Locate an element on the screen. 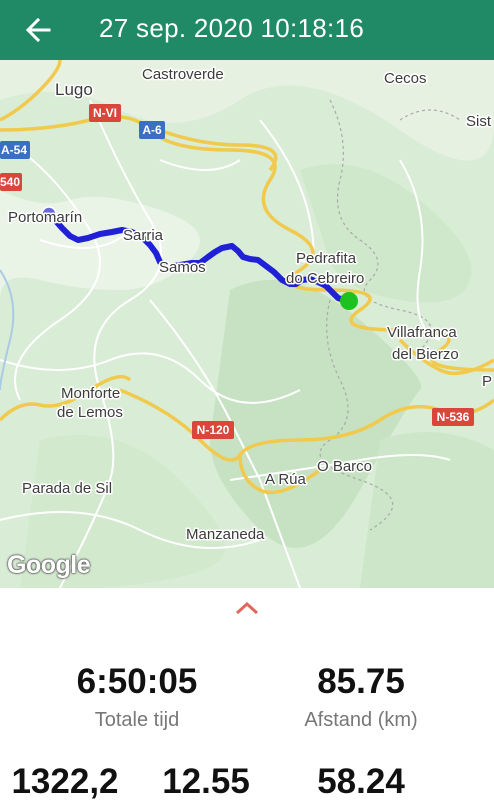 The height and width of the screenshot is (810, 494). place-label: Sist is located at coordinates (479, 121).